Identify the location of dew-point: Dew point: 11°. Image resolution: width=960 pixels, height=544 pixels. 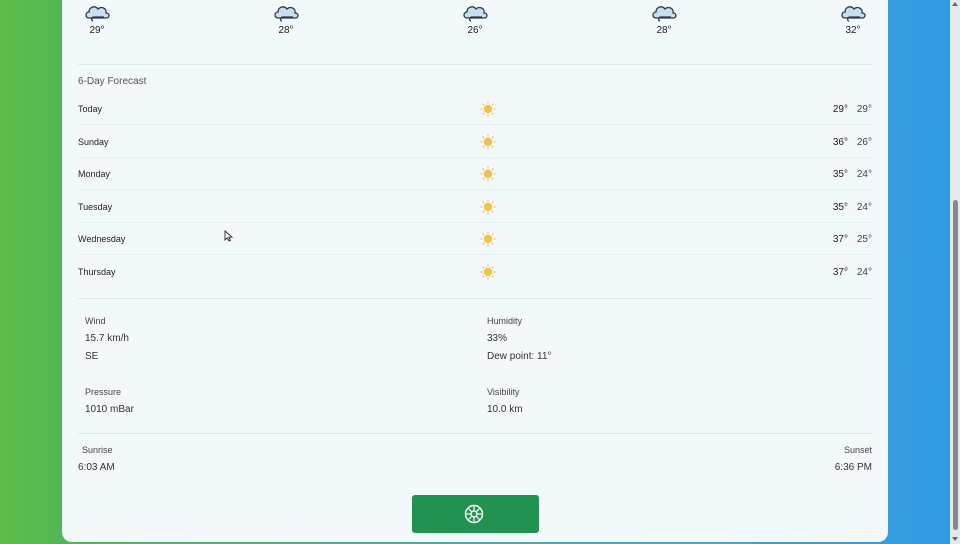
(519, 356).